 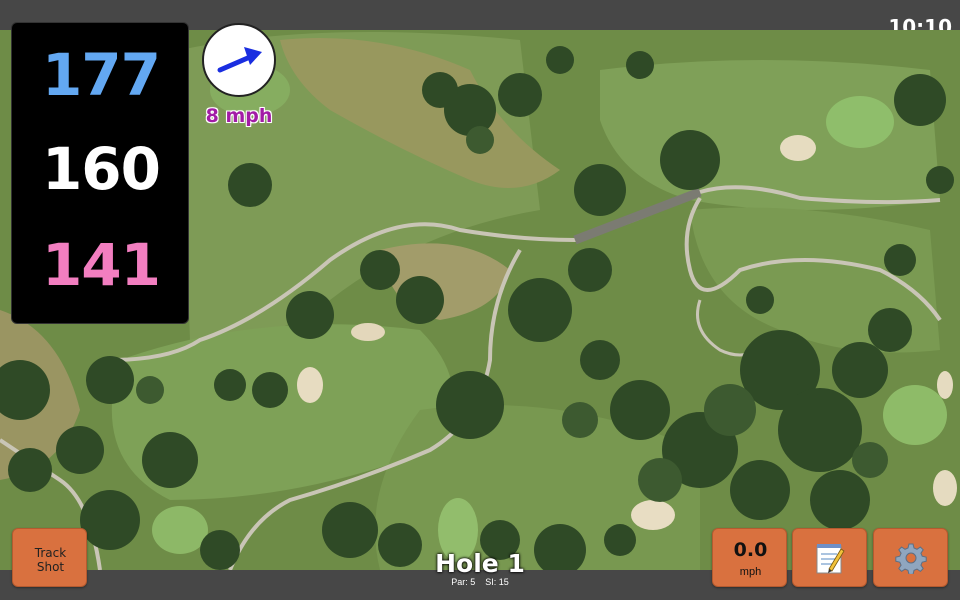 What do you see at coordinates (101, 75) in the screenshot?
I see `distance-back: 177` at bounding box center [101, 75].